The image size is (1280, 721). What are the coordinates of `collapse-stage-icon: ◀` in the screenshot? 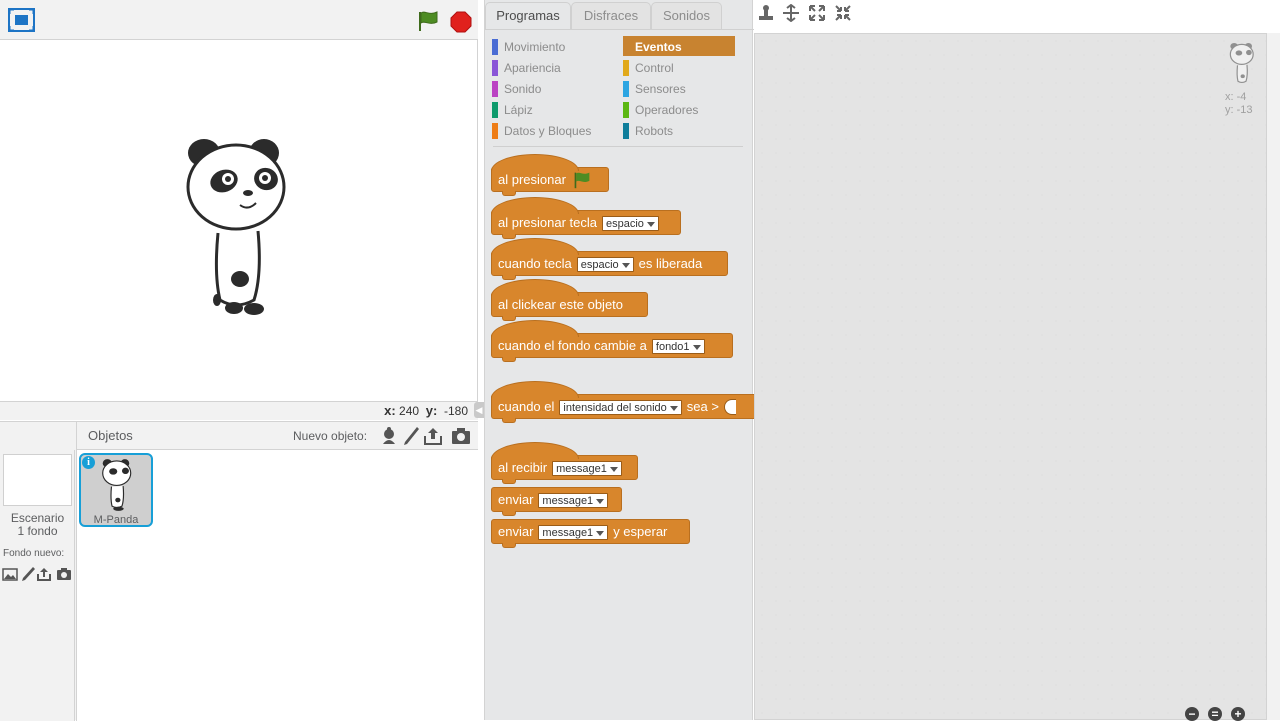 It's located at (479, 410).